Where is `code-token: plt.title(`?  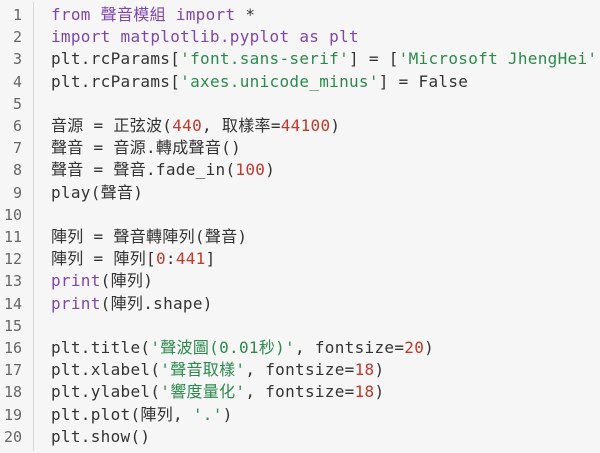
code-token: plt.title( is located at coordinates (101, 347).